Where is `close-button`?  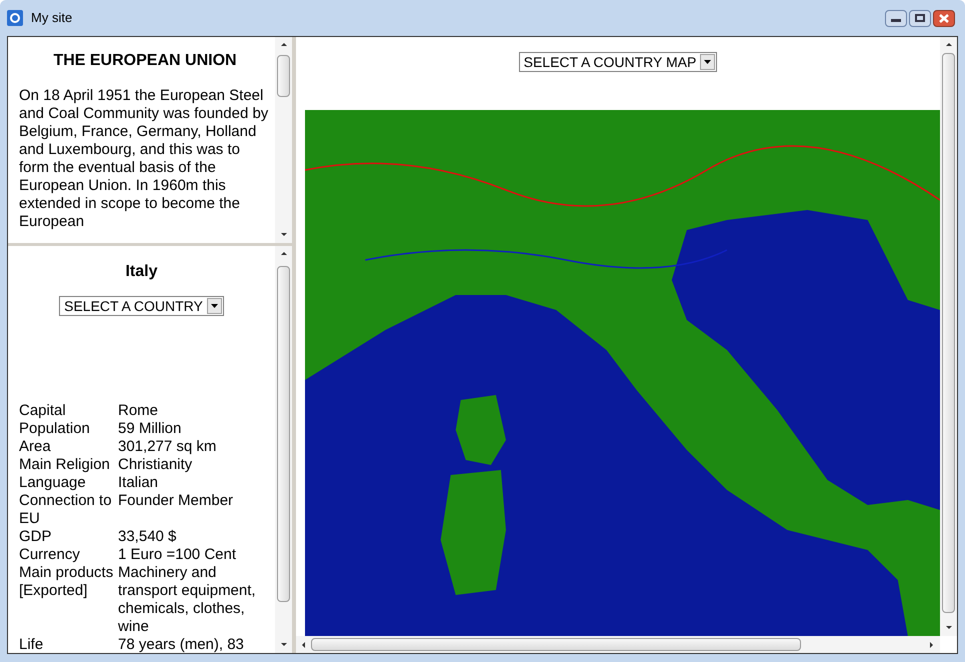
close-button is located at coordinates (944, 18).